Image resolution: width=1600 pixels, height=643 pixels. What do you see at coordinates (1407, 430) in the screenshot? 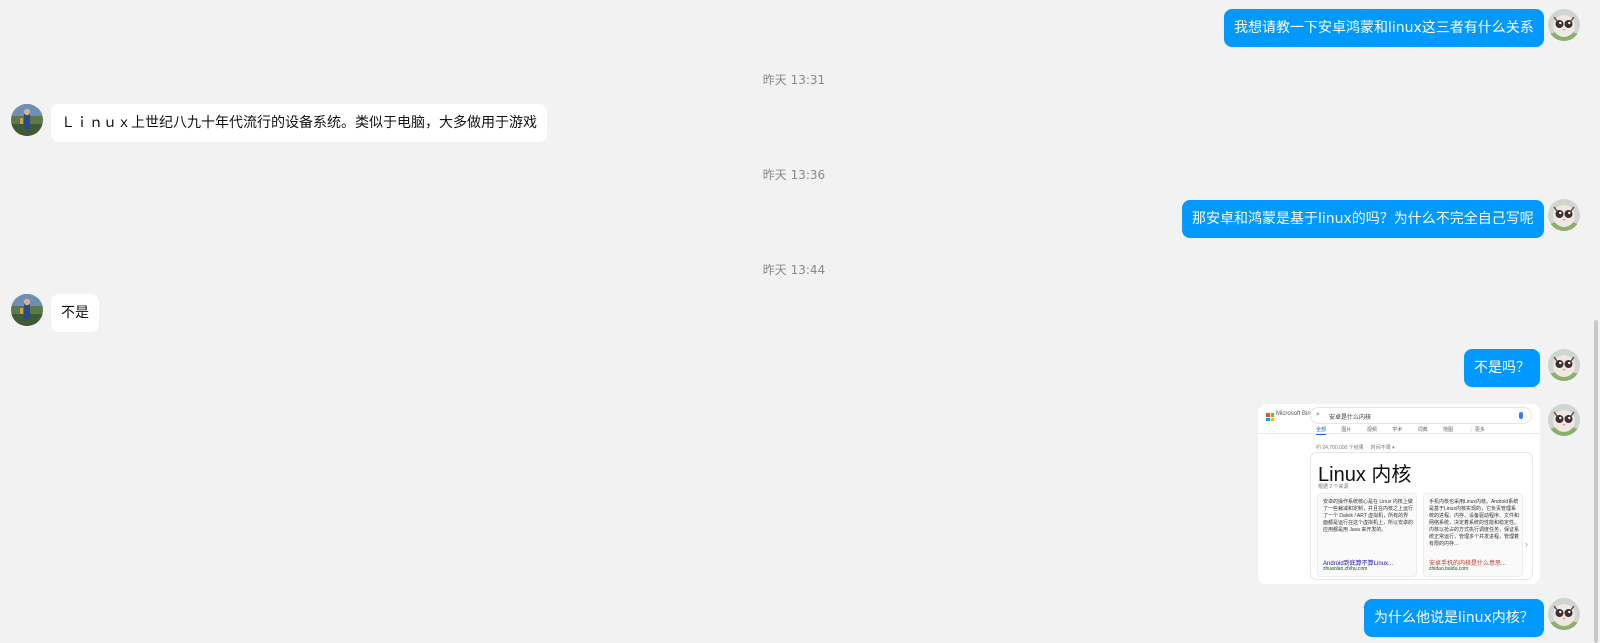
I see `search-tabs: 全部 图片 视频 学术 词典 地图 ⋮ 更多` at bounding box center [1407, 430].